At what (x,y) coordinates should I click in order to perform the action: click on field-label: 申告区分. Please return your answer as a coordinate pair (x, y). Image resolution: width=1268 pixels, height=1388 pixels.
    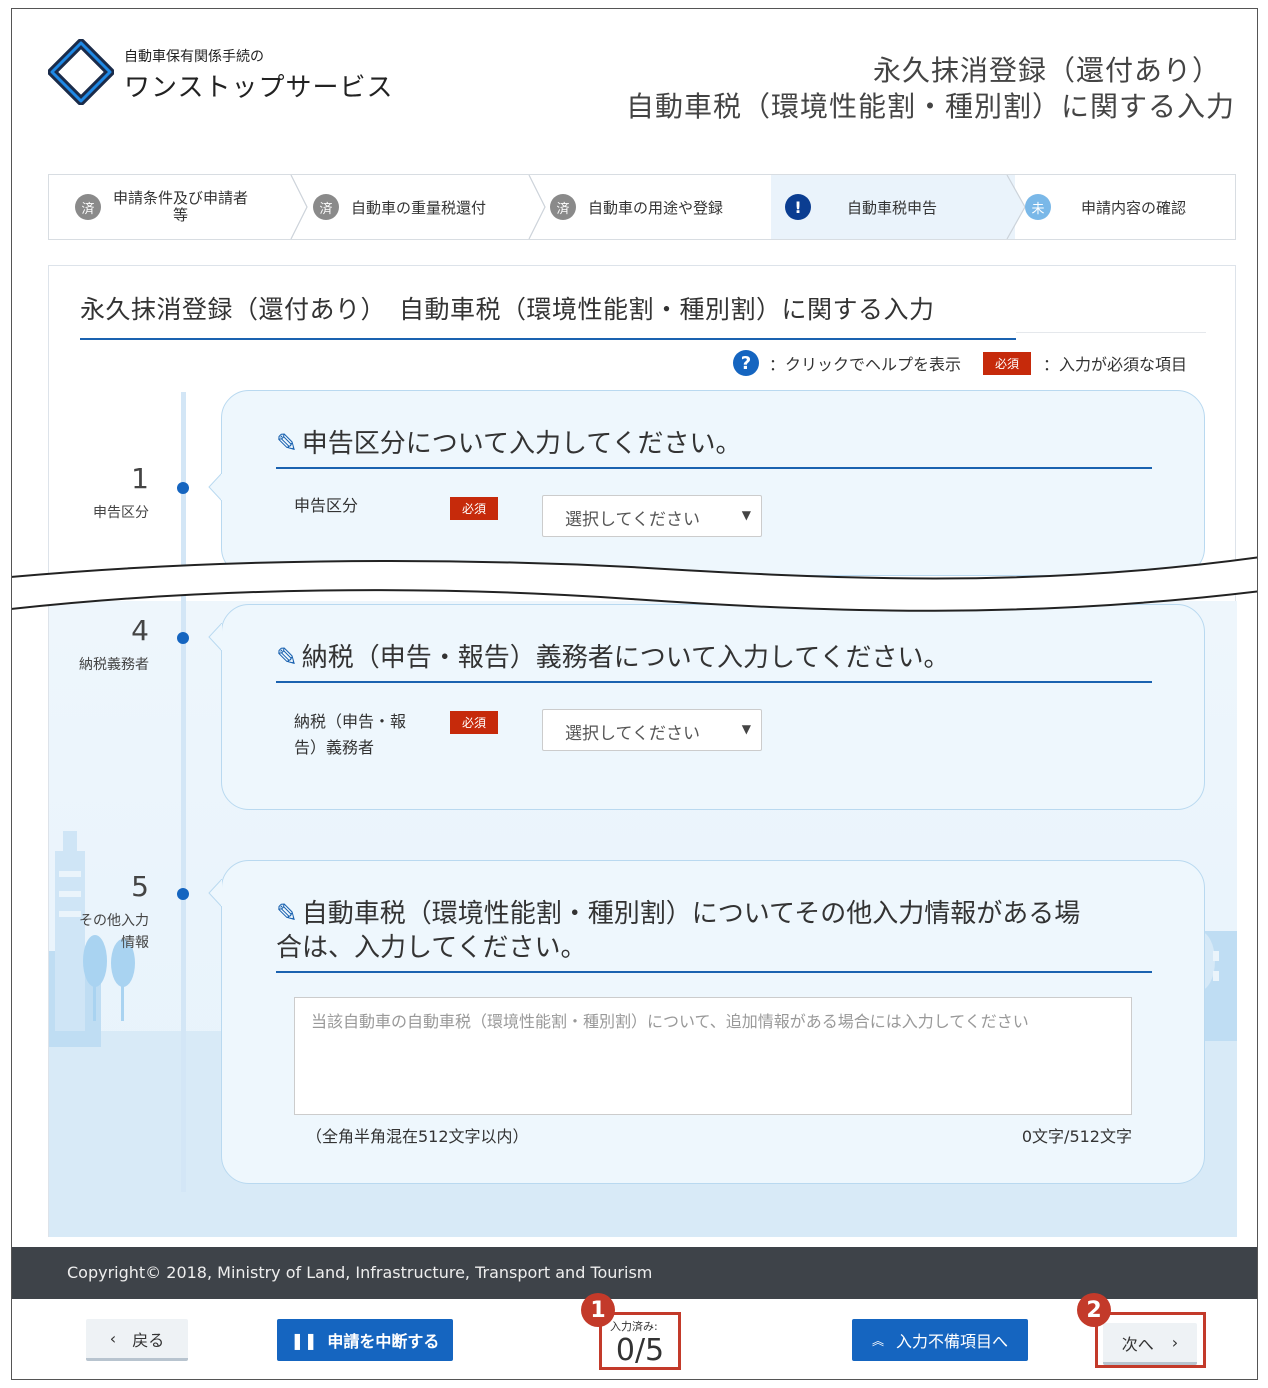
    Looking at the image, I should click on (326, 505).